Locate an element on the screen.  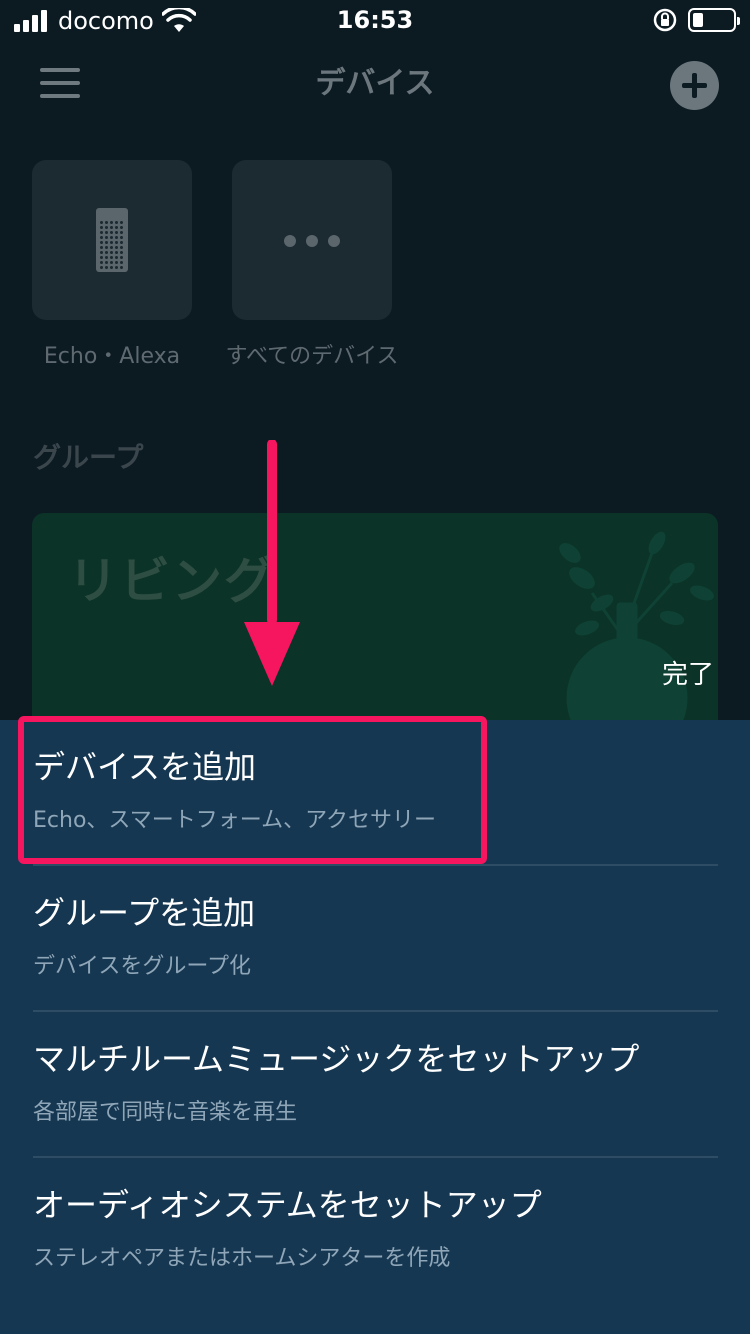
multiroom-music-subtitle: 各部屋で同時に音楽を再生 is located at coordinates (165, 1112).